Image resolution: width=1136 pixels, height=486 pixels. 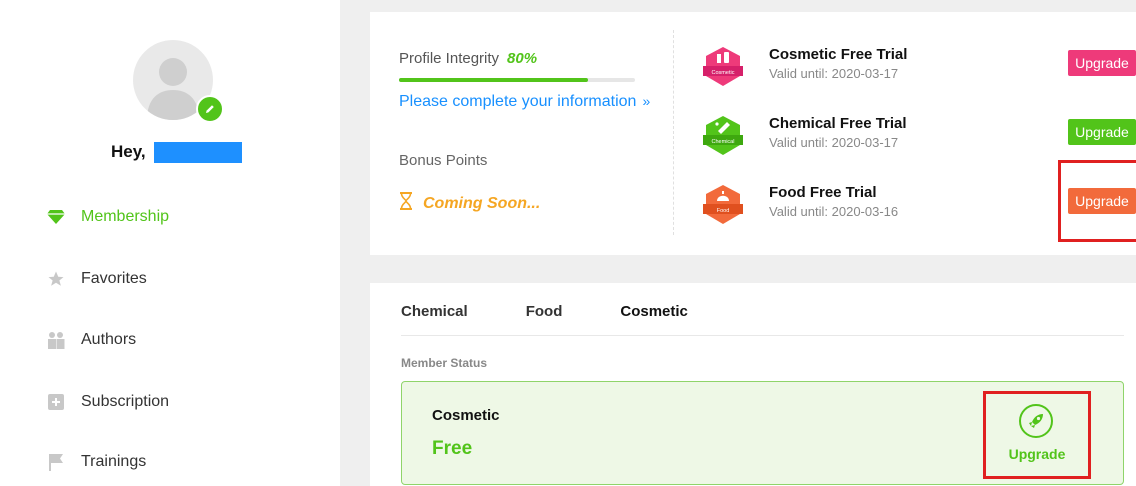 I want to click on cosmetic-badge-icon: Cosmetic, so click(x=723, y=66).